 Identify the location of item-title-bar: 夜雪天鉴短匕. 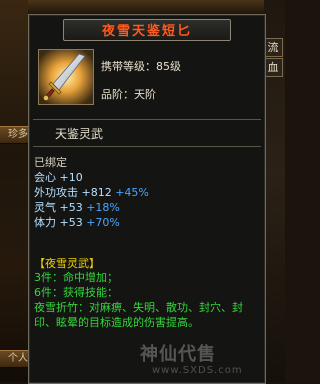
(147, 30).